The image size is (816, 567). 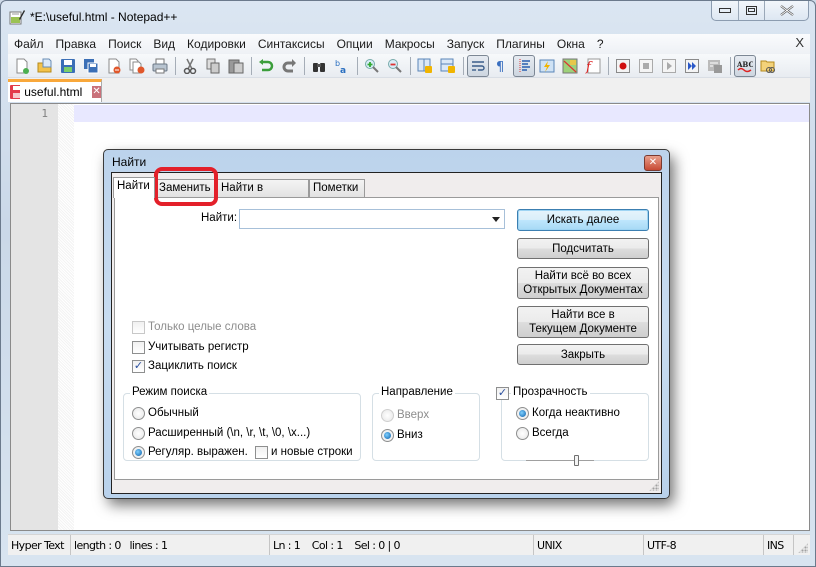 What do you see at coordinates (600, 44) in the screenshot?
I see `menu-help: ?` at bounding box center [600, 44].